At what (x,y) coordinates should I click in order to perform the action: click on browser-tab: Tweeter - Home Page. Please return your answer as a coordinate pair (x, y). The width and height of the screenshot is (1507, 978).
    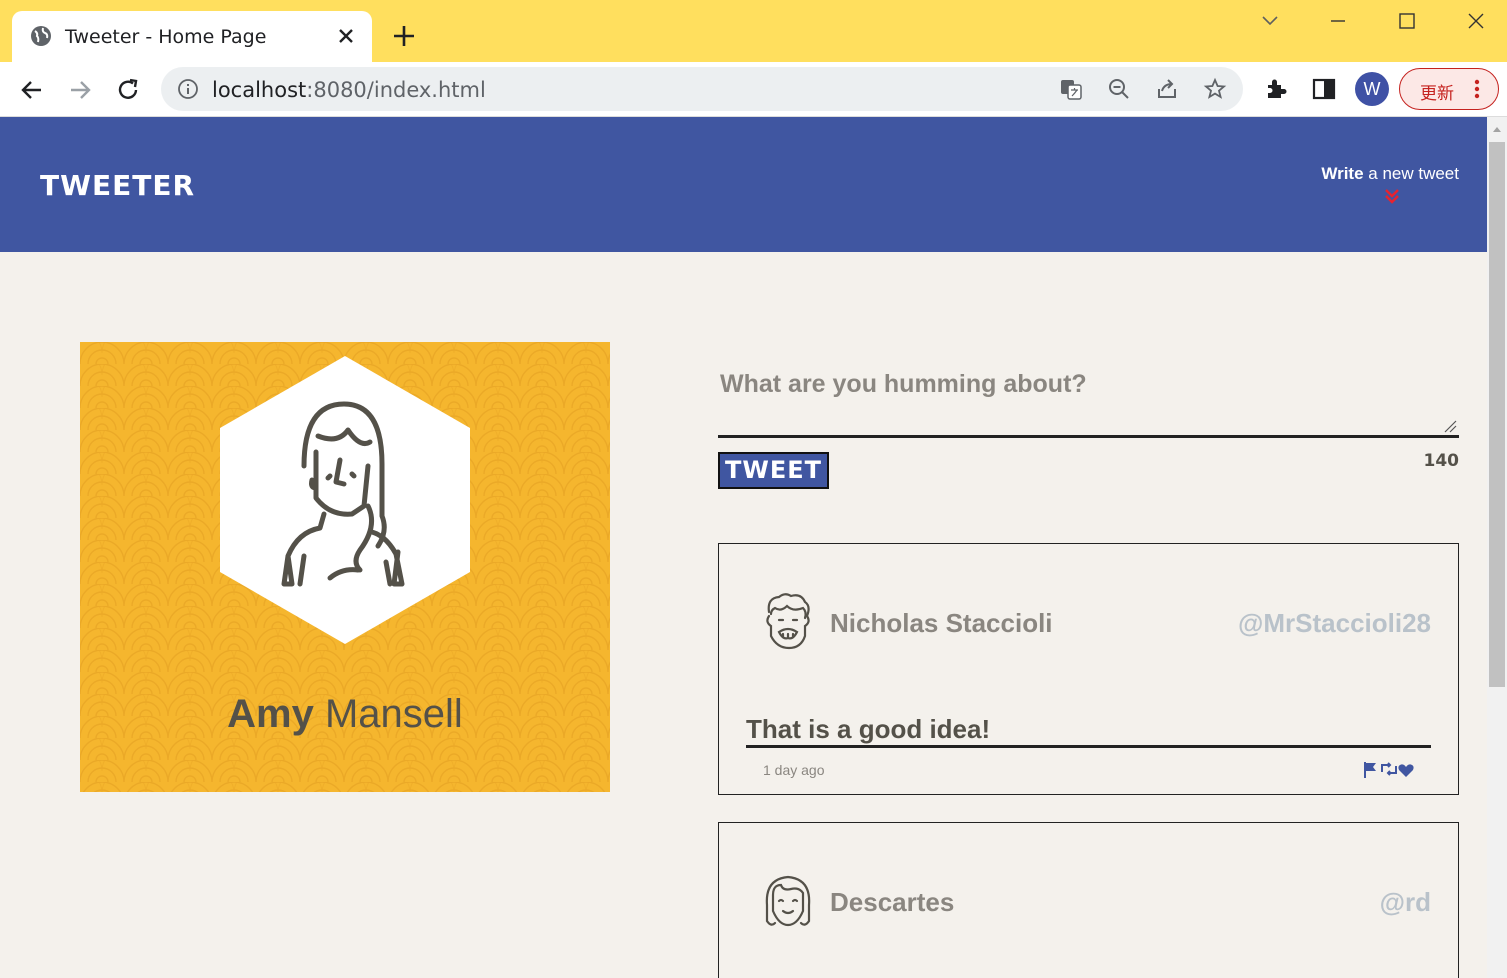
    Looking at the image, I should click on (192, 36).